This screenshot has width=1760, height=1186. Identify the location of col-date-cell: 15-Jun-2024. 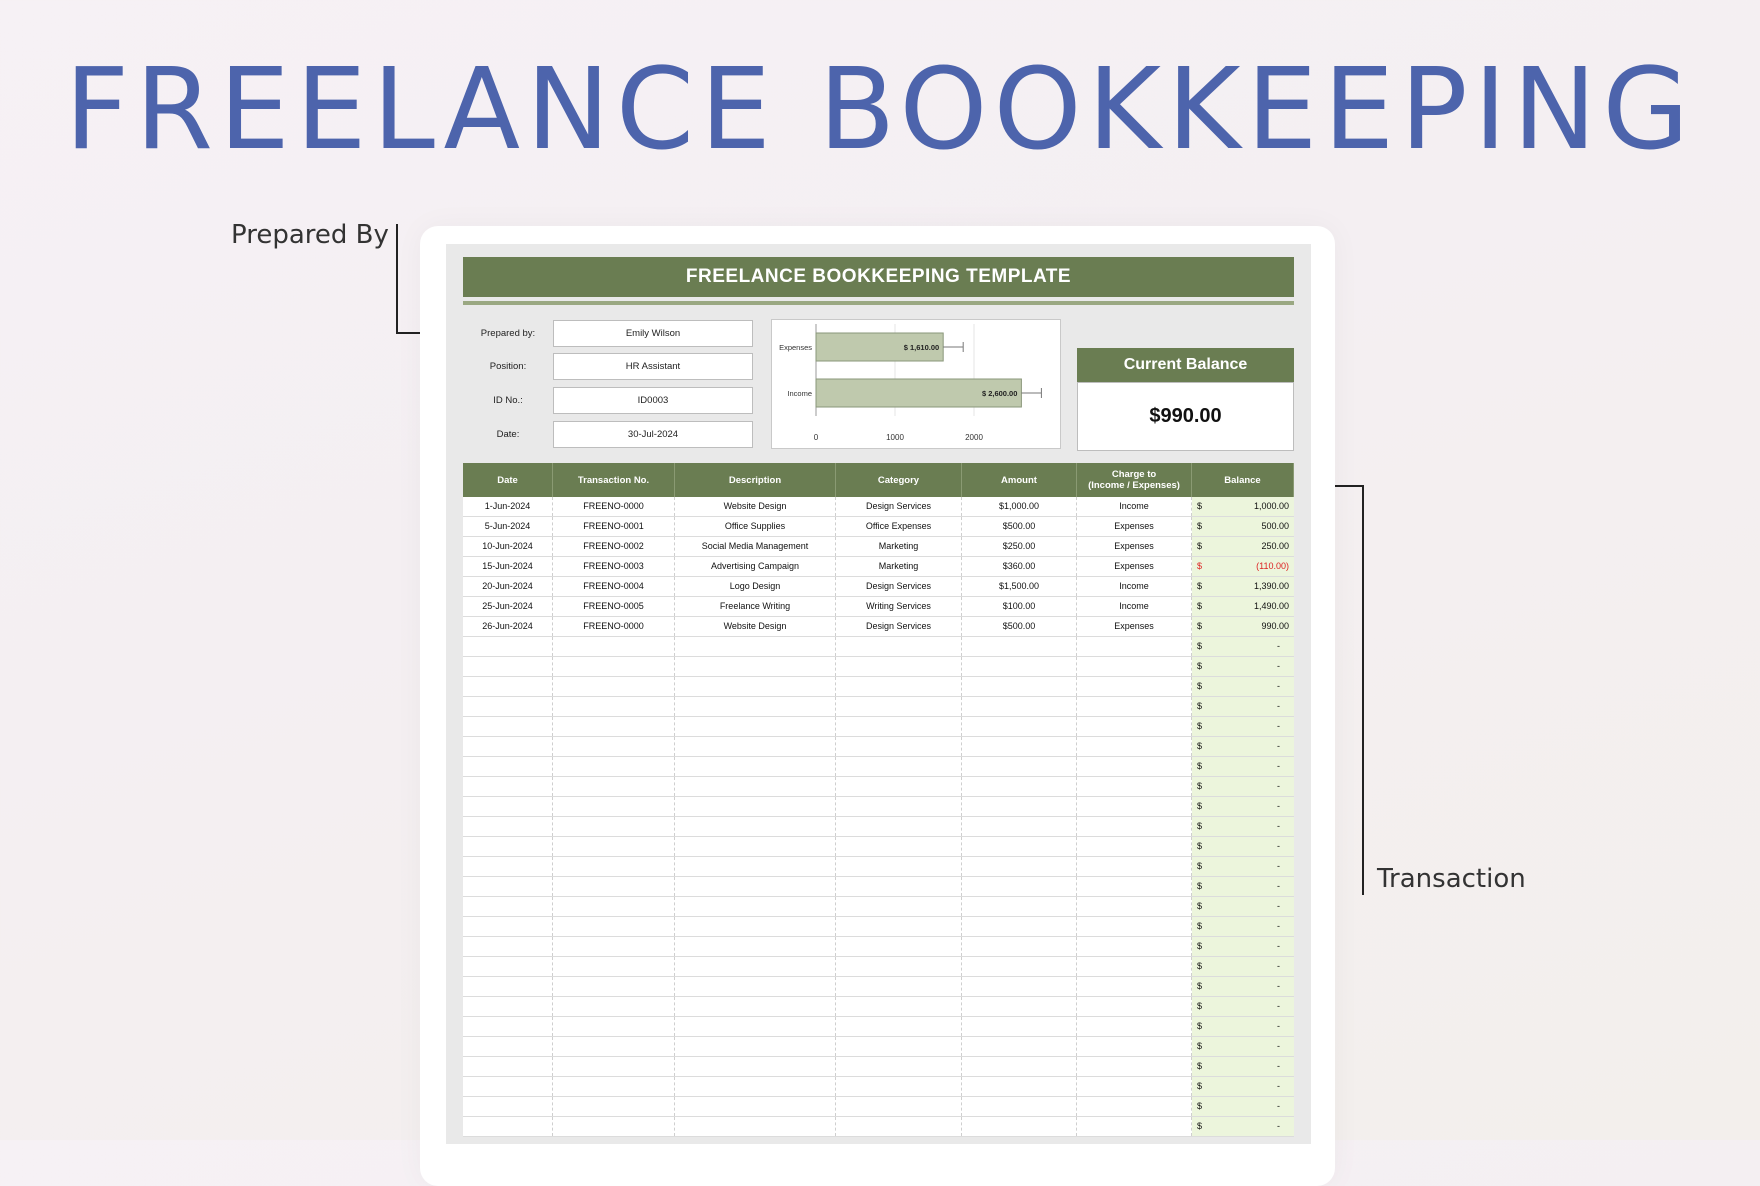
(508, 566).